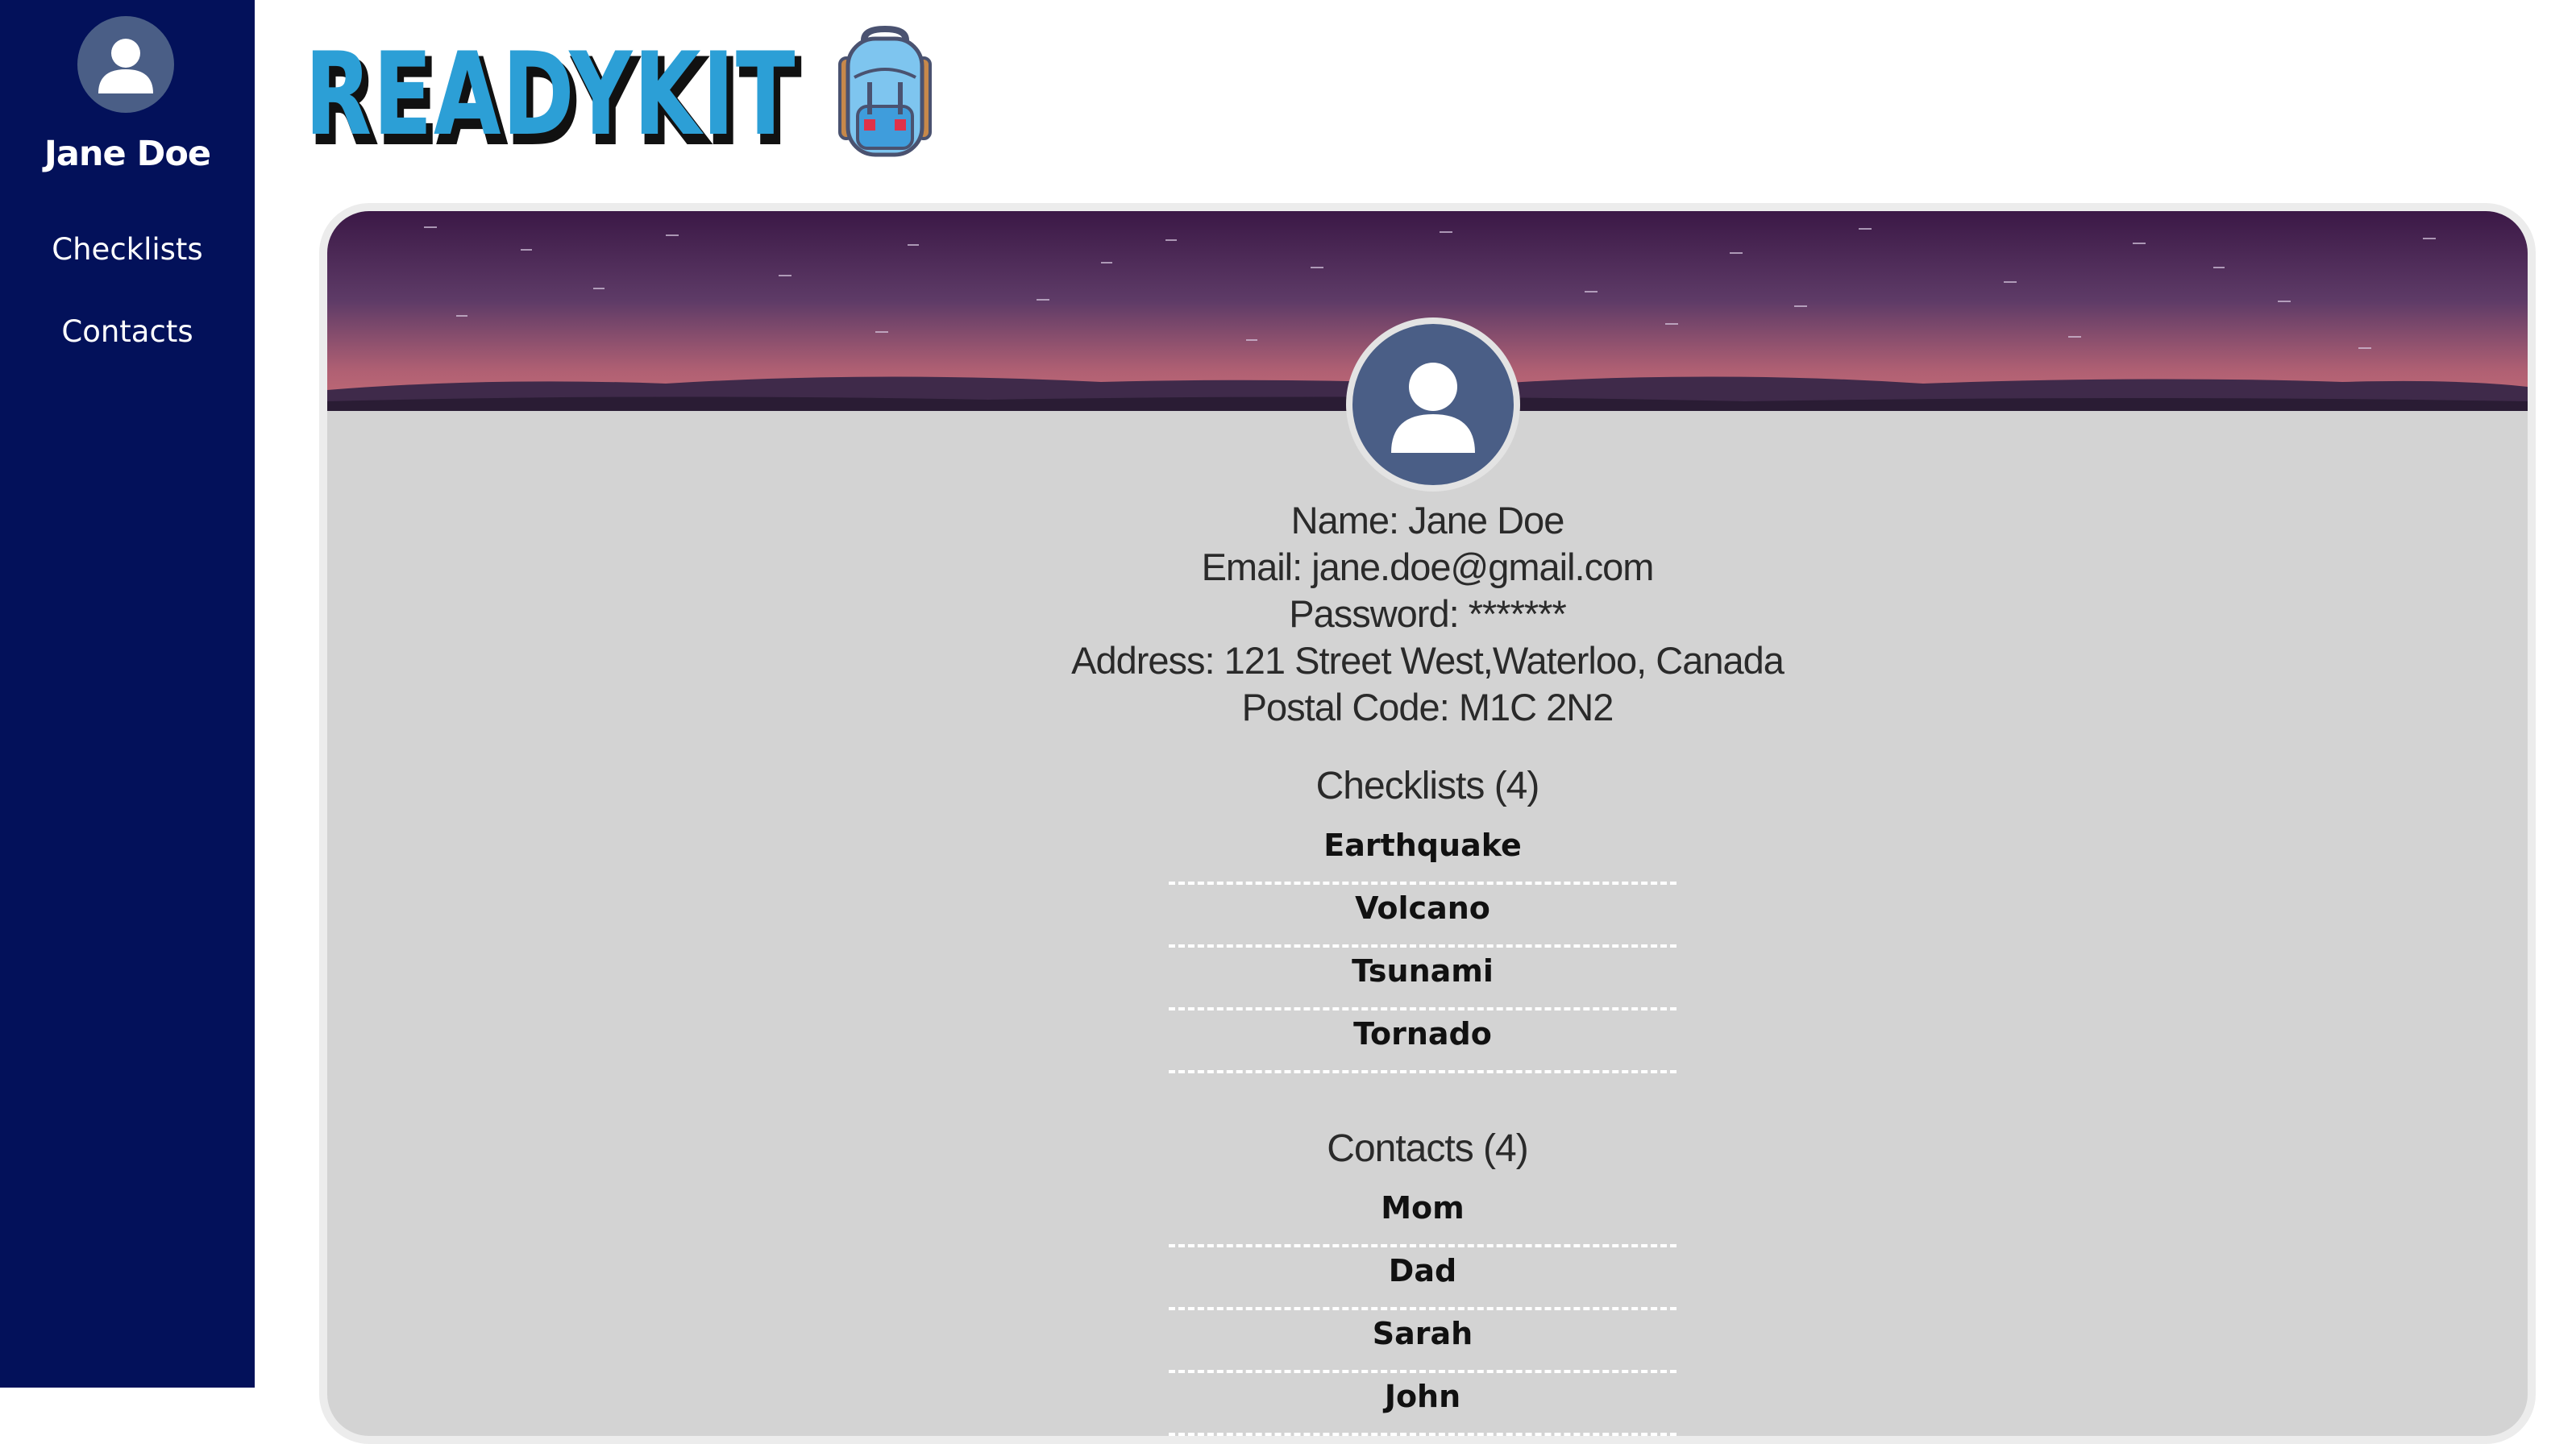  What do you see at coordinates (1422, 1216) in the screenshot?
I see `contact-item: Mom` at bounding box center [1422, 1216].